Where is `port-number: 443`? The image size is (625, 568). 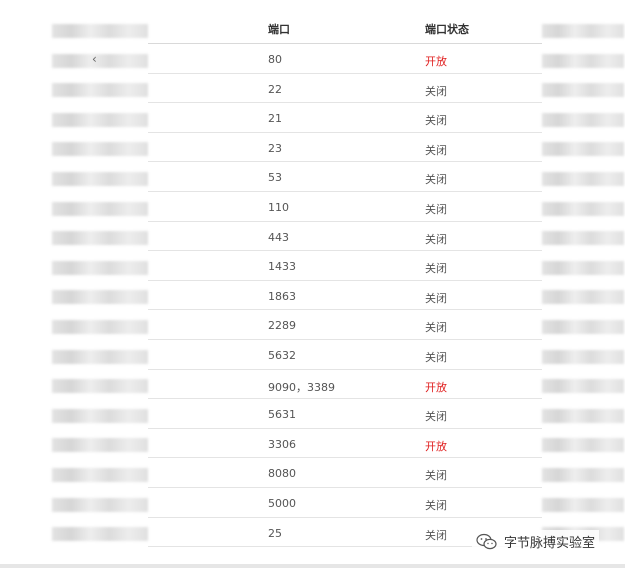
port-number: 443 is located at coordinates (278, 237).